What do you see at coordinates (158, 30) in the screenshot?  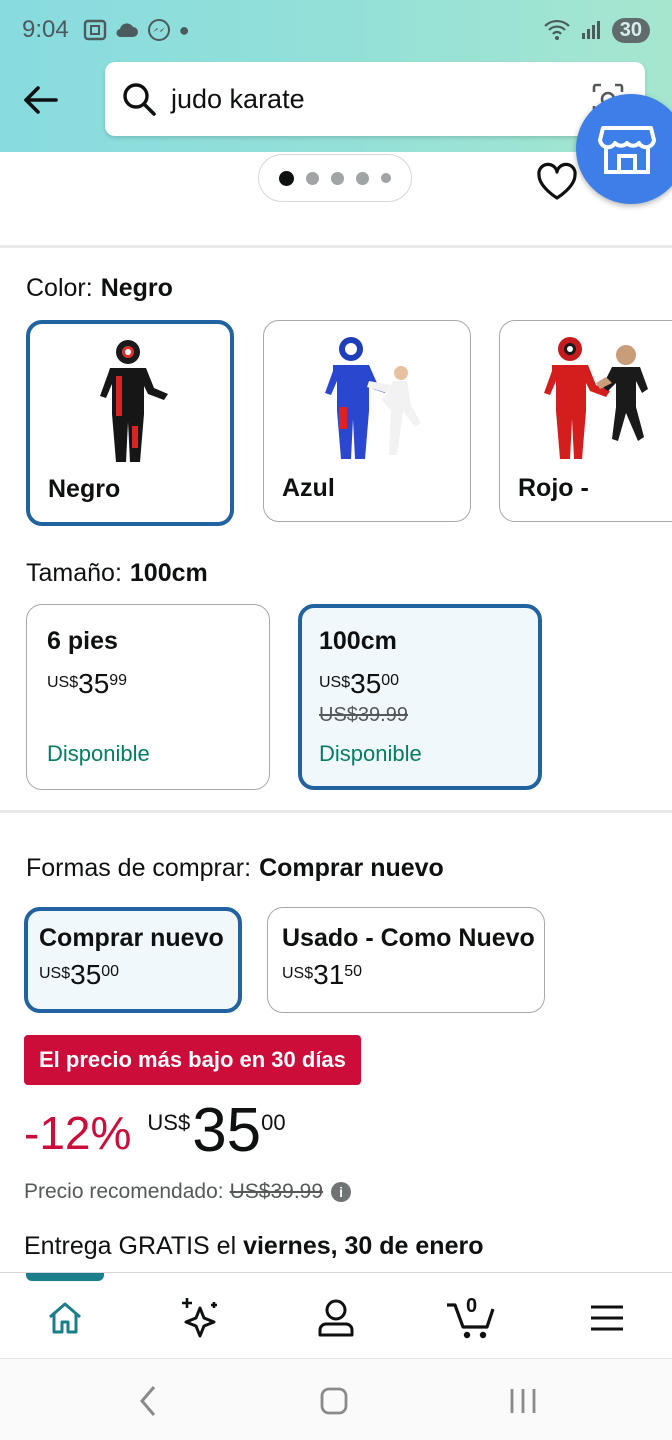 I see `messenger-icon` at bounding box center [158, 30].